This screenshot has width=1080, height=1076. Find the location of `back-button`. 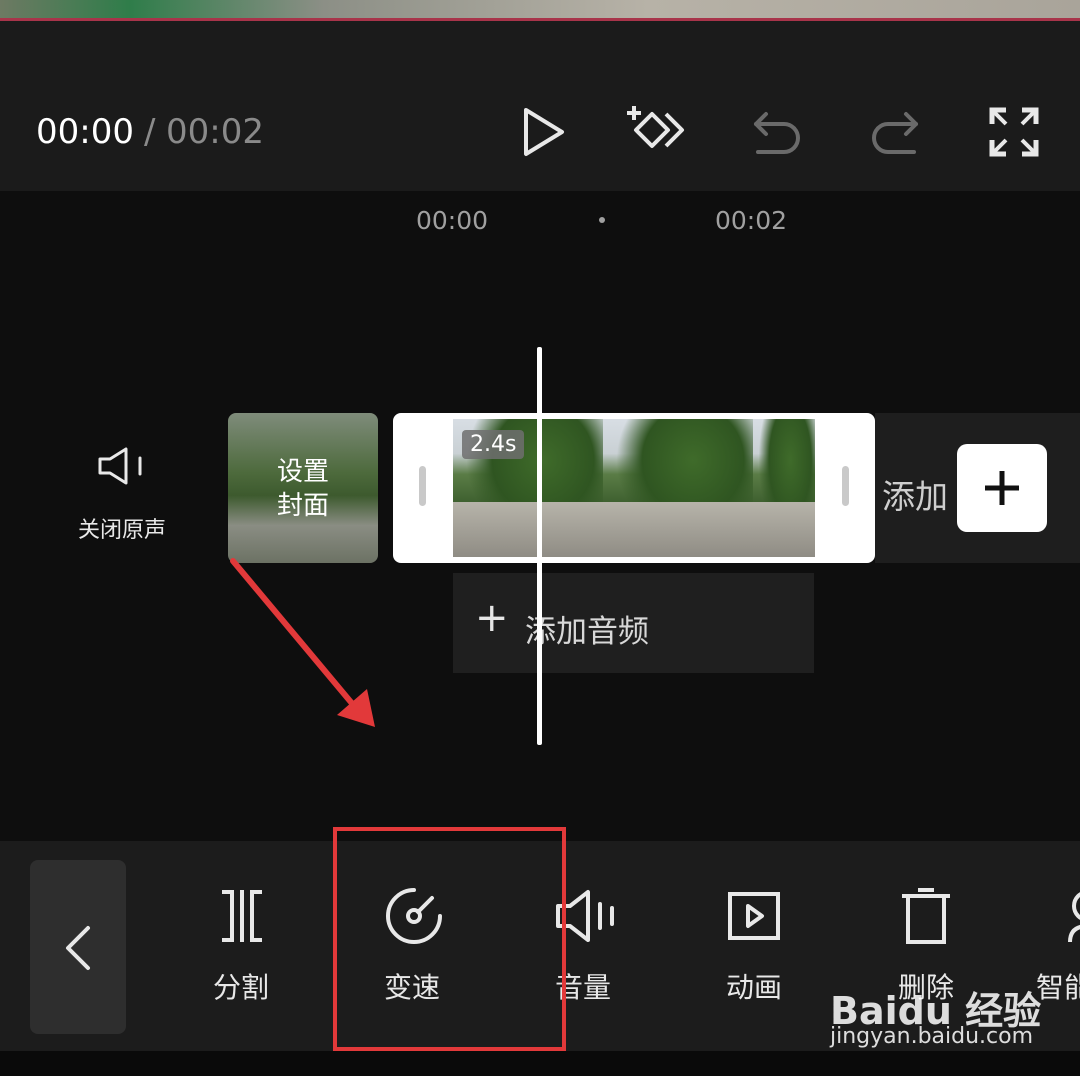

back-button is located at coordinates (78, 947).